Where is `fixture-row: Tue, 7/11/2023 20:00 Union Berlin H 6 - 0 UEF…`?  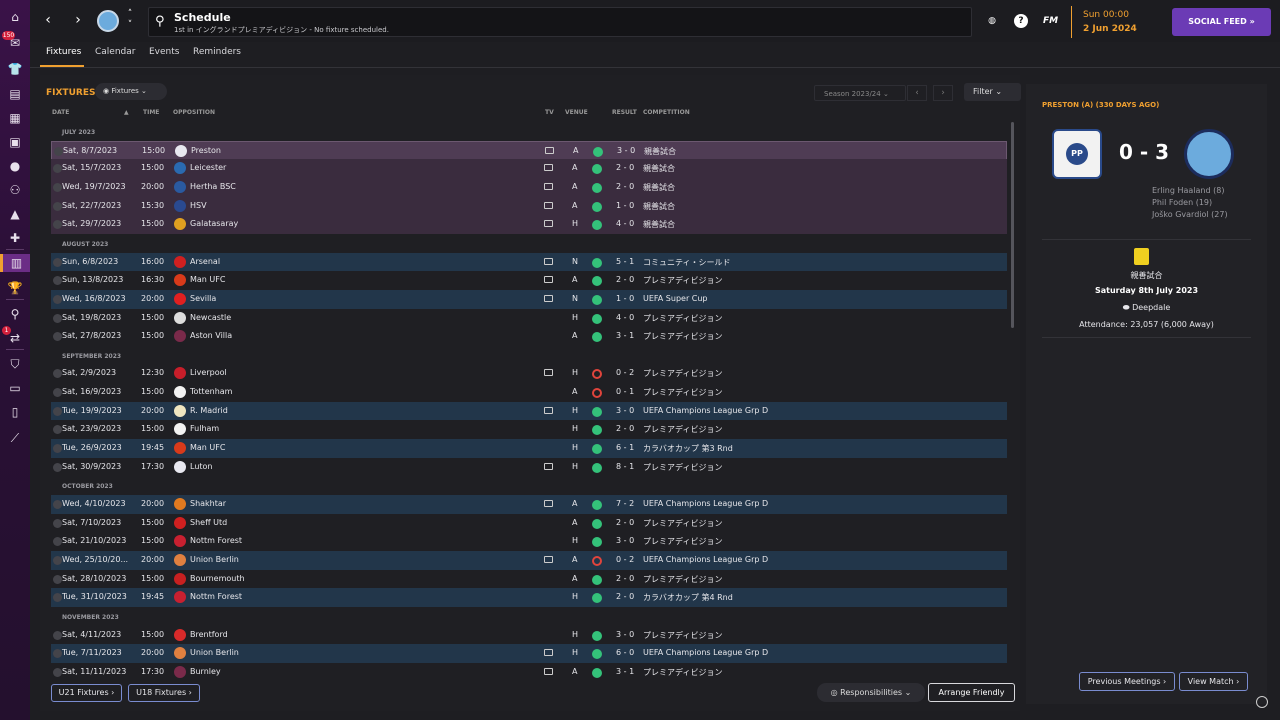 fixture-row: Tue, 7/11/2023 20:00 Union Berlin H 6 - 0 UEF… is located at coordinates (529, 654).